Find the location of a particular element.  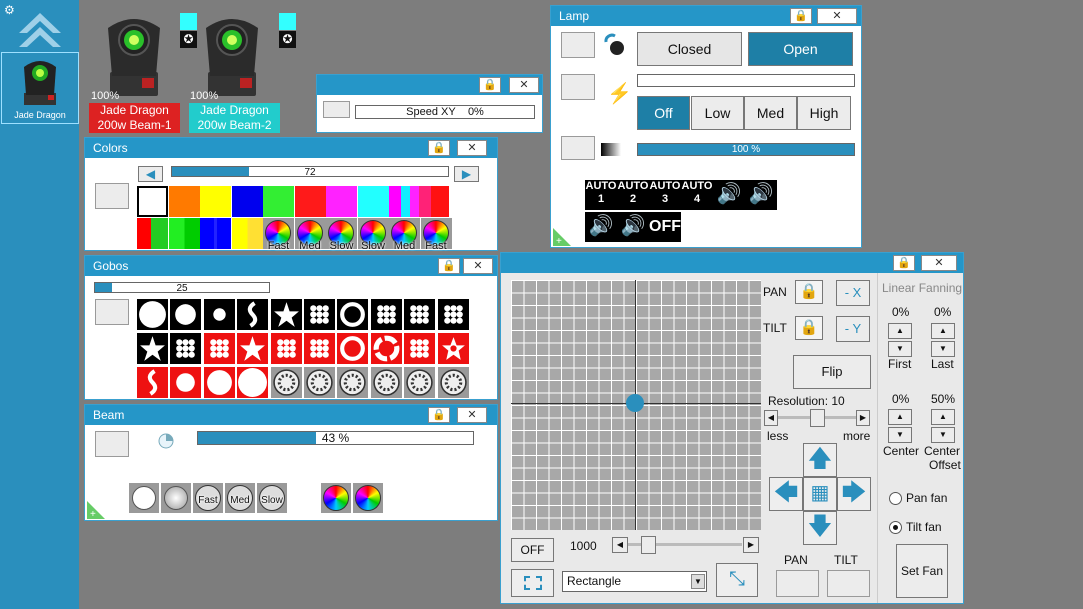

arrow-right-icon: 🡆 is located at coordinates (854, 494).